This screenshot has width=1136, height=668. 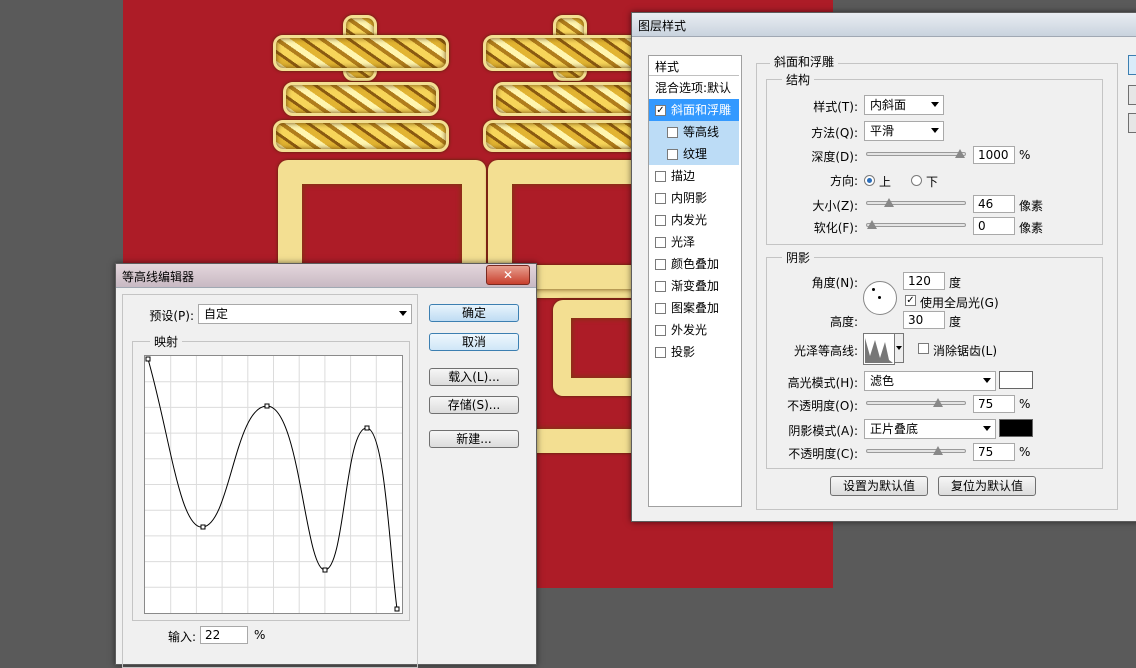 What do you see at coordinates (1132, 123) in the screenshot?
I see `new-style-button` at bounding box center [1132, 123].